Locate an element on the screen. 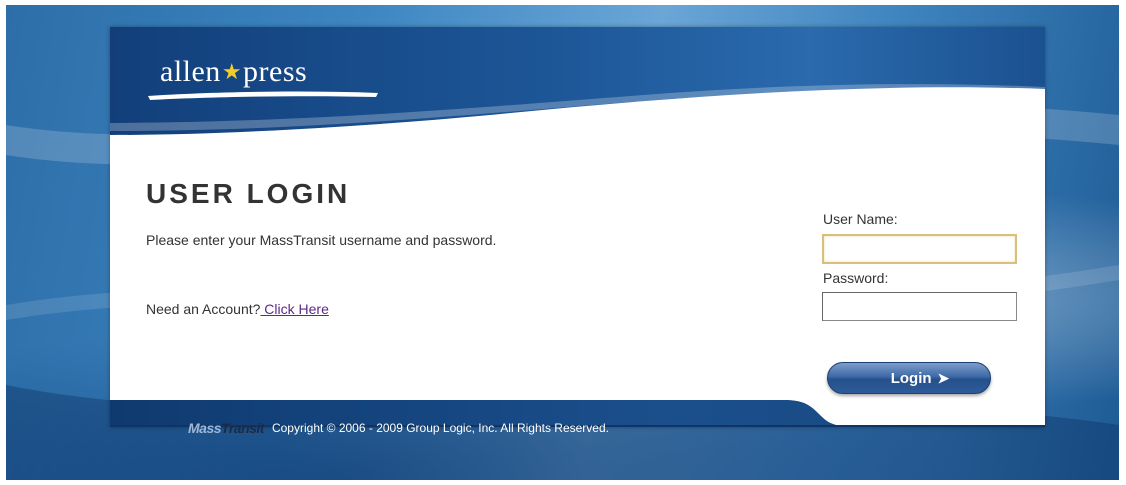 The image size is (1126, 485). username-label: User Name: is located at coordinates (860, 219).